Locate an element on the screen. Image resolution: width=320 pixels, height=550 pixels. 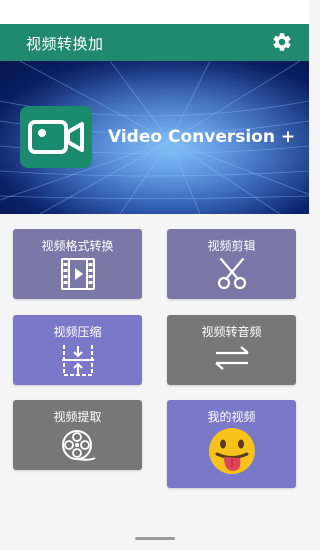
gear-icon is located at coordinates (282, 42).